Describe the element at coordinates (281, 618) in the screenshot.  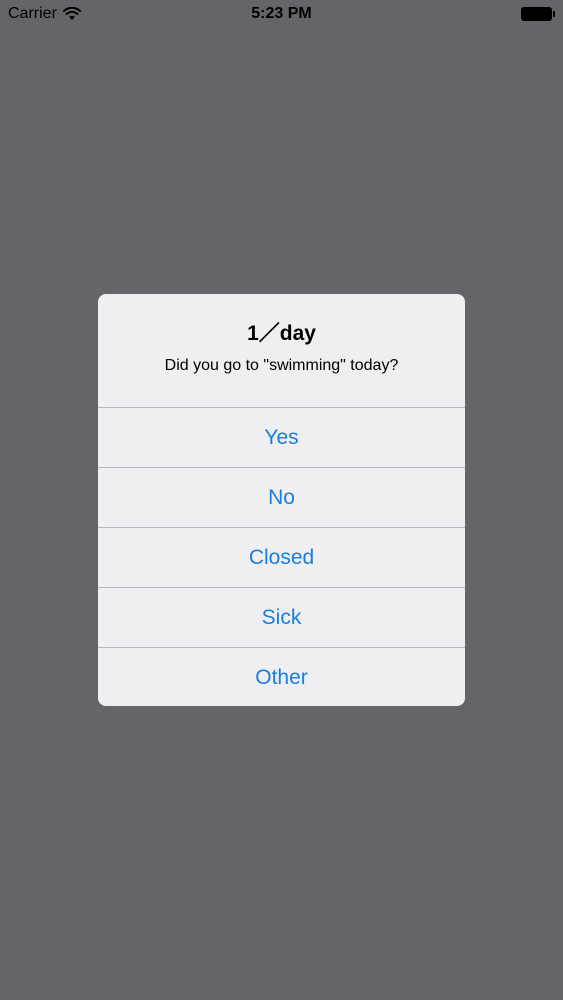
I see `sick-button: Sick` at that location.